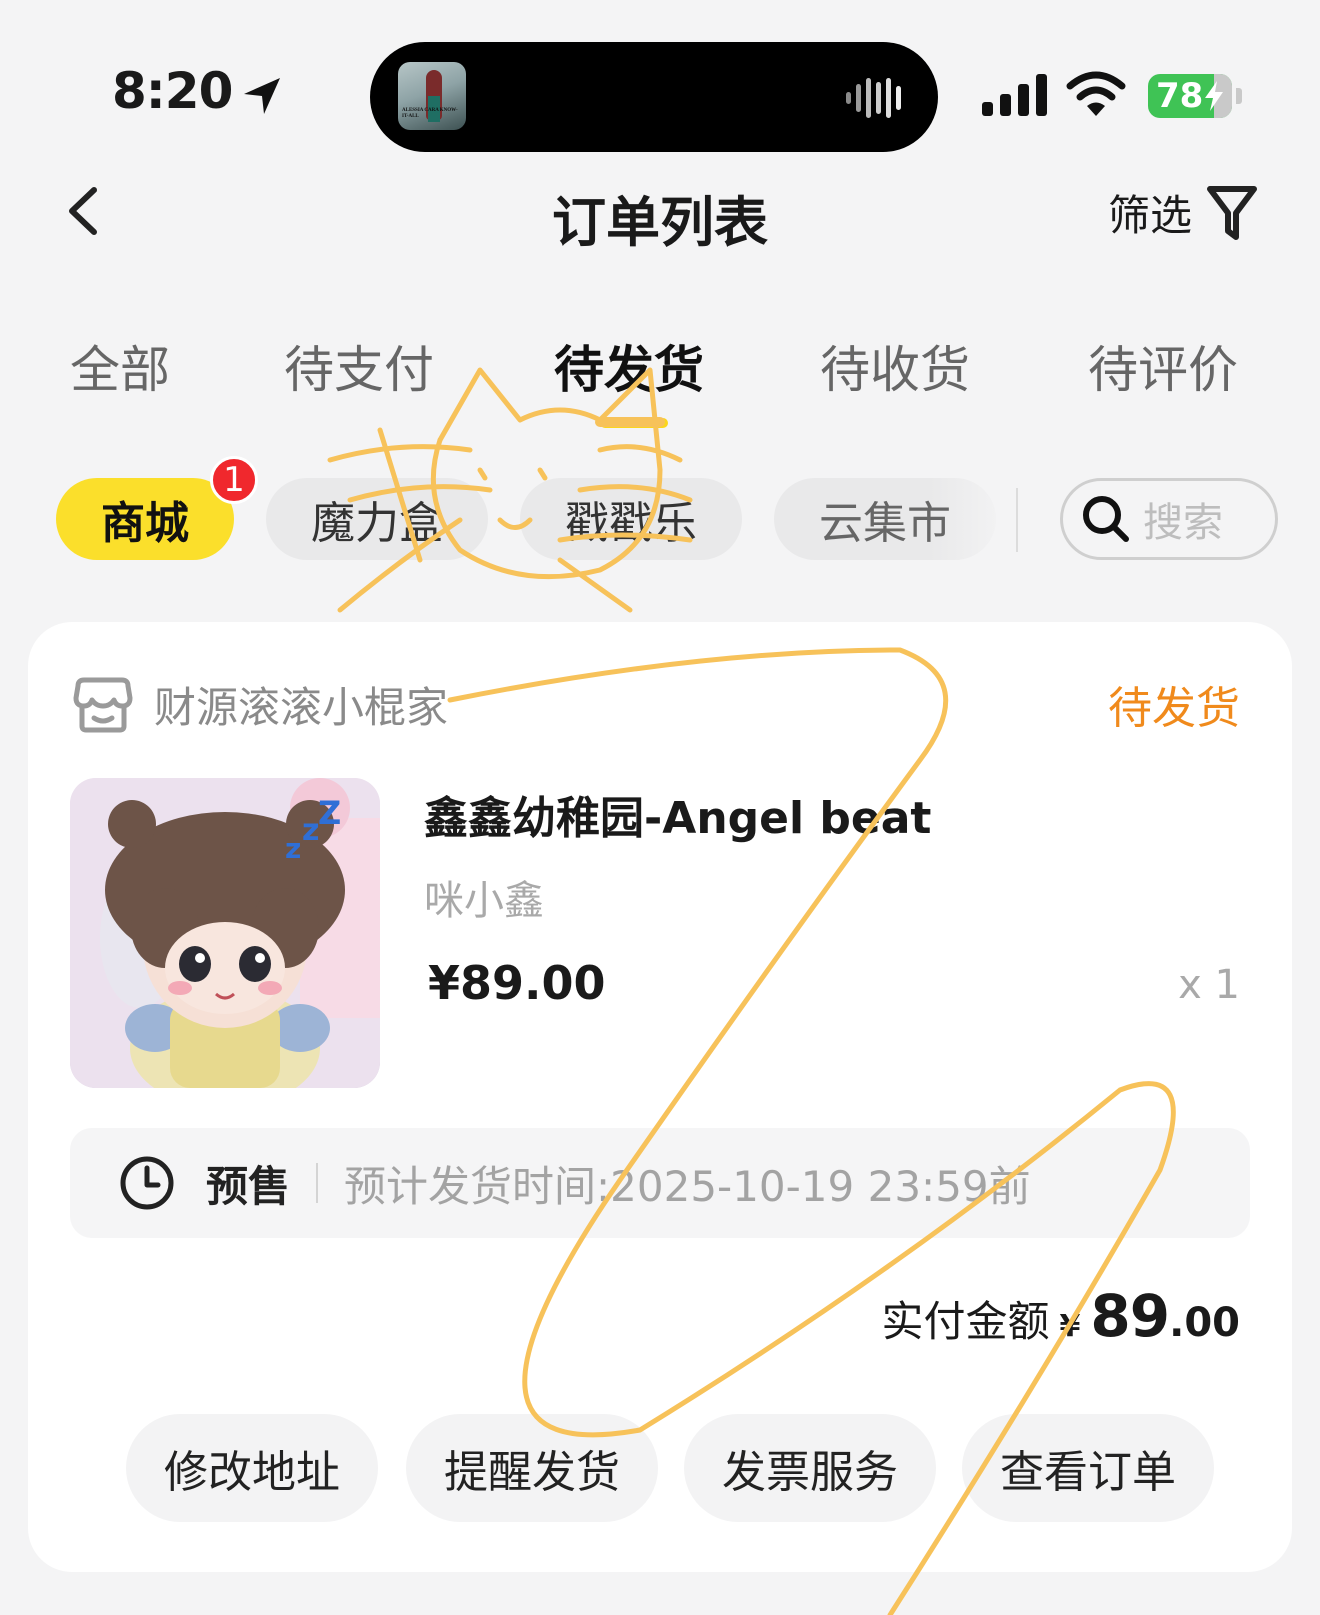  What do you see at coordinates (1150, 215) in the screenshot?
I see `filter-label: 筛选` at bounding box center [1150, 215].